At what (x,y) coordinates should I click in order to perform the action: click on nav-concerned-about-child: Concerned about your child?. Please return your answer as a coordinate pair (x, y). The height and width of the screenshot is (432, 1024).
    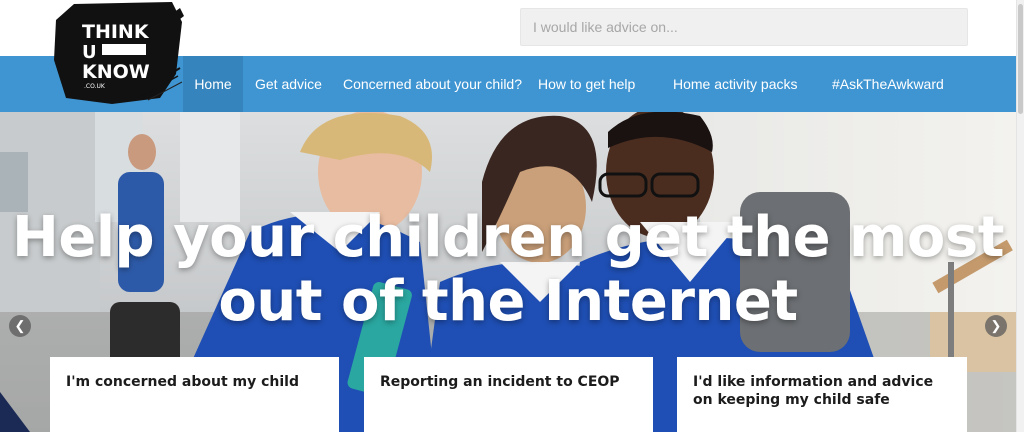
    Looking at the image, I should click on (432, 84).